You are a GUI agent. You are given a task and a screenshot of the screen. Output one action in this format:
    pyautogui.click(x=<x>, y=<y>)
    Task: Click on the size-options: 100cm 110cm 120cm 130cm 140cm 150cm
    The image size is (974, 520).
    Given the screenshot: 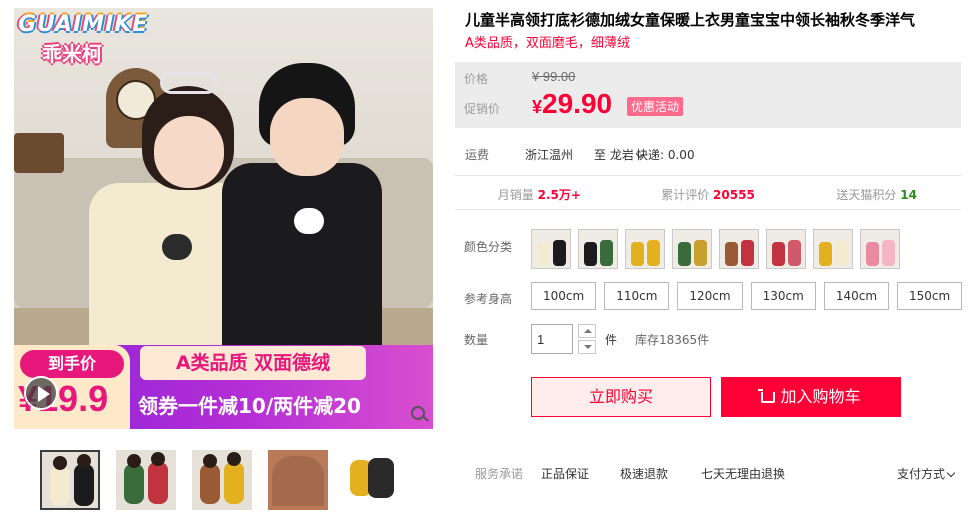 What is the action you would take?
    pyautogui.click(x=747, y=296)
    